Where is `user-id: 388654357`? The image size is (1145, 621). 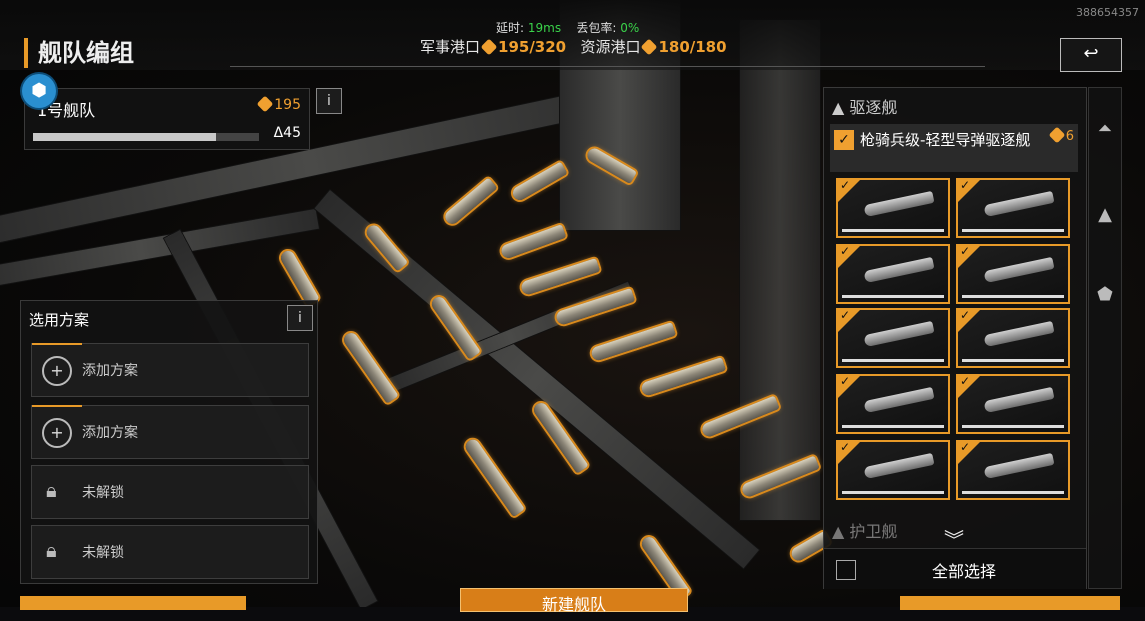
user-id: 388654357 is located at coordinates (1107, 12).